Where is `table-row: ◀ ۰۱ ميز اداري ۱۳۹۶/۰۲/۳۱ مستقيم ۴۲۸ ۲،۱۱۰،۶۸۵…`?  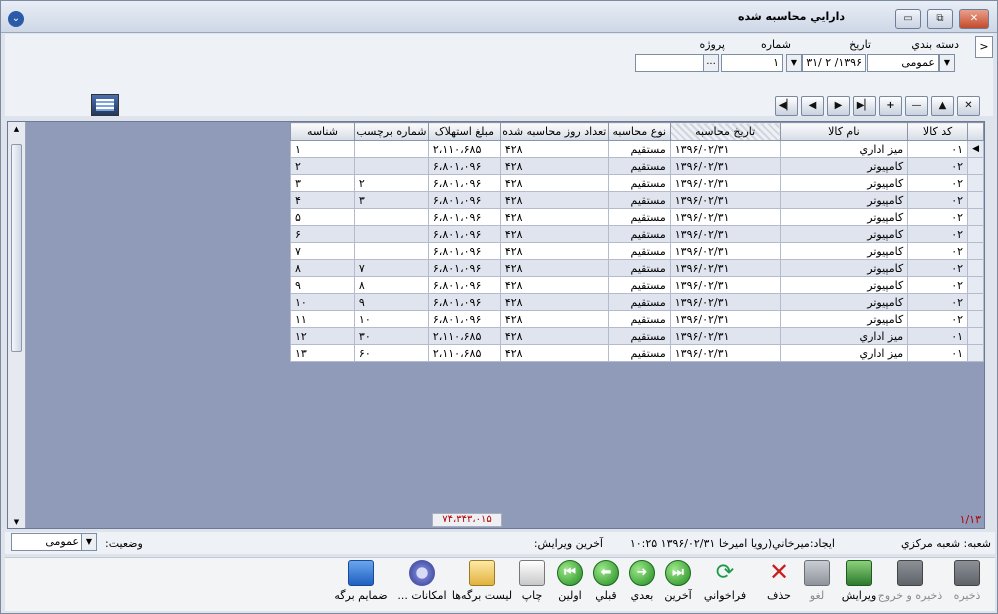 table-row: ◀ ۰۱ ميز اداري ۱۳۹۶/۰۲/۳۱ مستقيم ۴۲۸ ۲،۱۱۰،۶۸۵… is located at coordinates (637, 149).